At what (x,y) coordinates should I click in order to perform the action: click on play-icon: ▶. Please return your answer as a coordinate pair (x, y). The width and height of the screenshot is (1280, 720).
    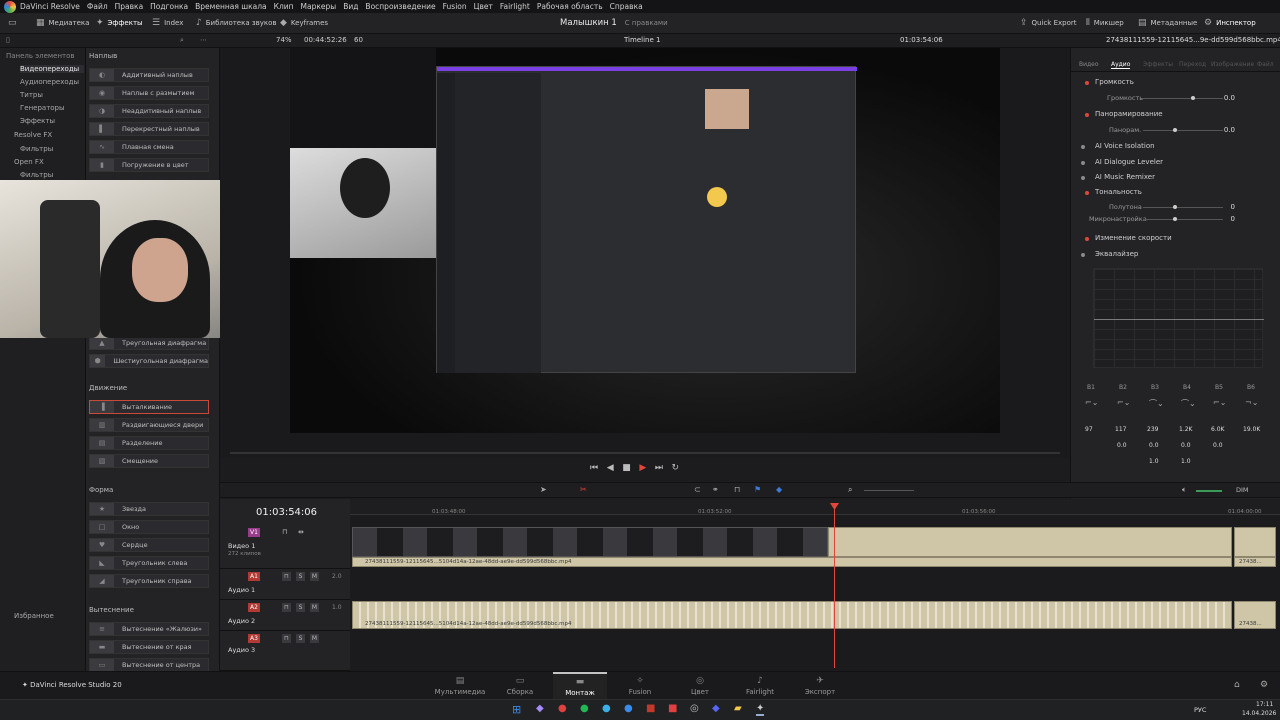
    Looking at the image, I should click on (642, 468).